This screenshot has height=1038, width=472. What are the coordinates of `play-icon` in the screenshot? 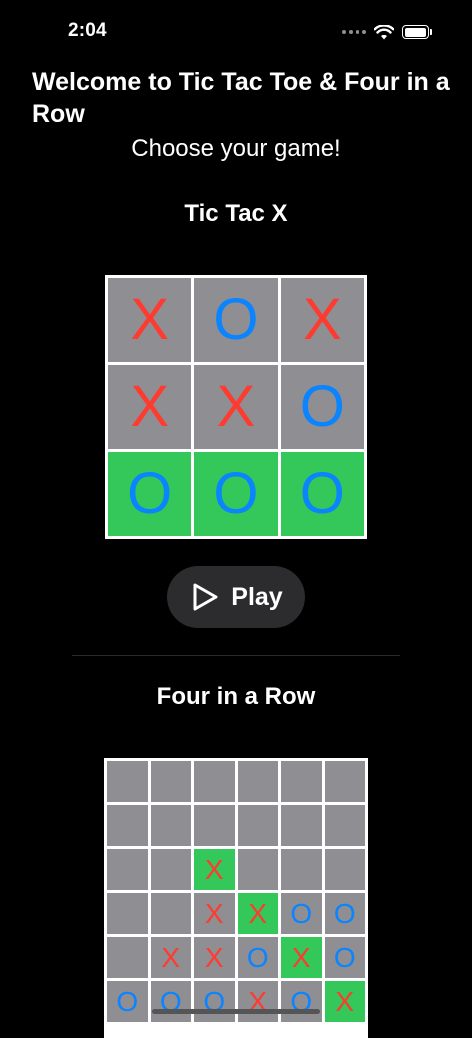 It's located at (204, 597).